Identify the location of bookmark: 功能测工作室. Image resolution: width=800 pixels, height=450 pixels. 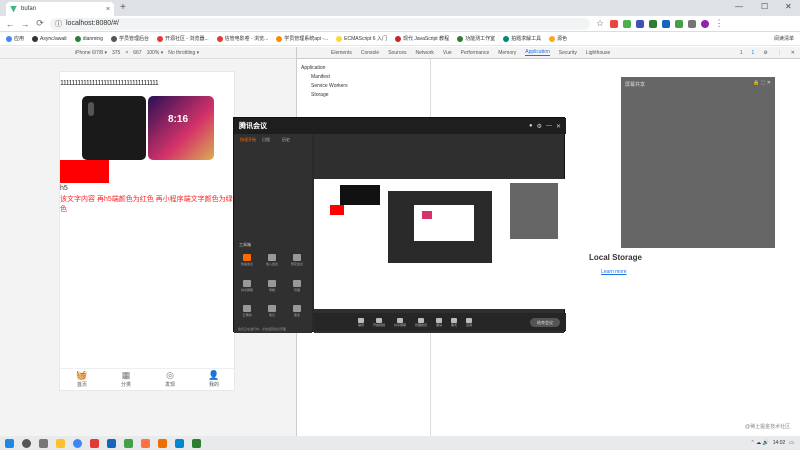
(476, 38).